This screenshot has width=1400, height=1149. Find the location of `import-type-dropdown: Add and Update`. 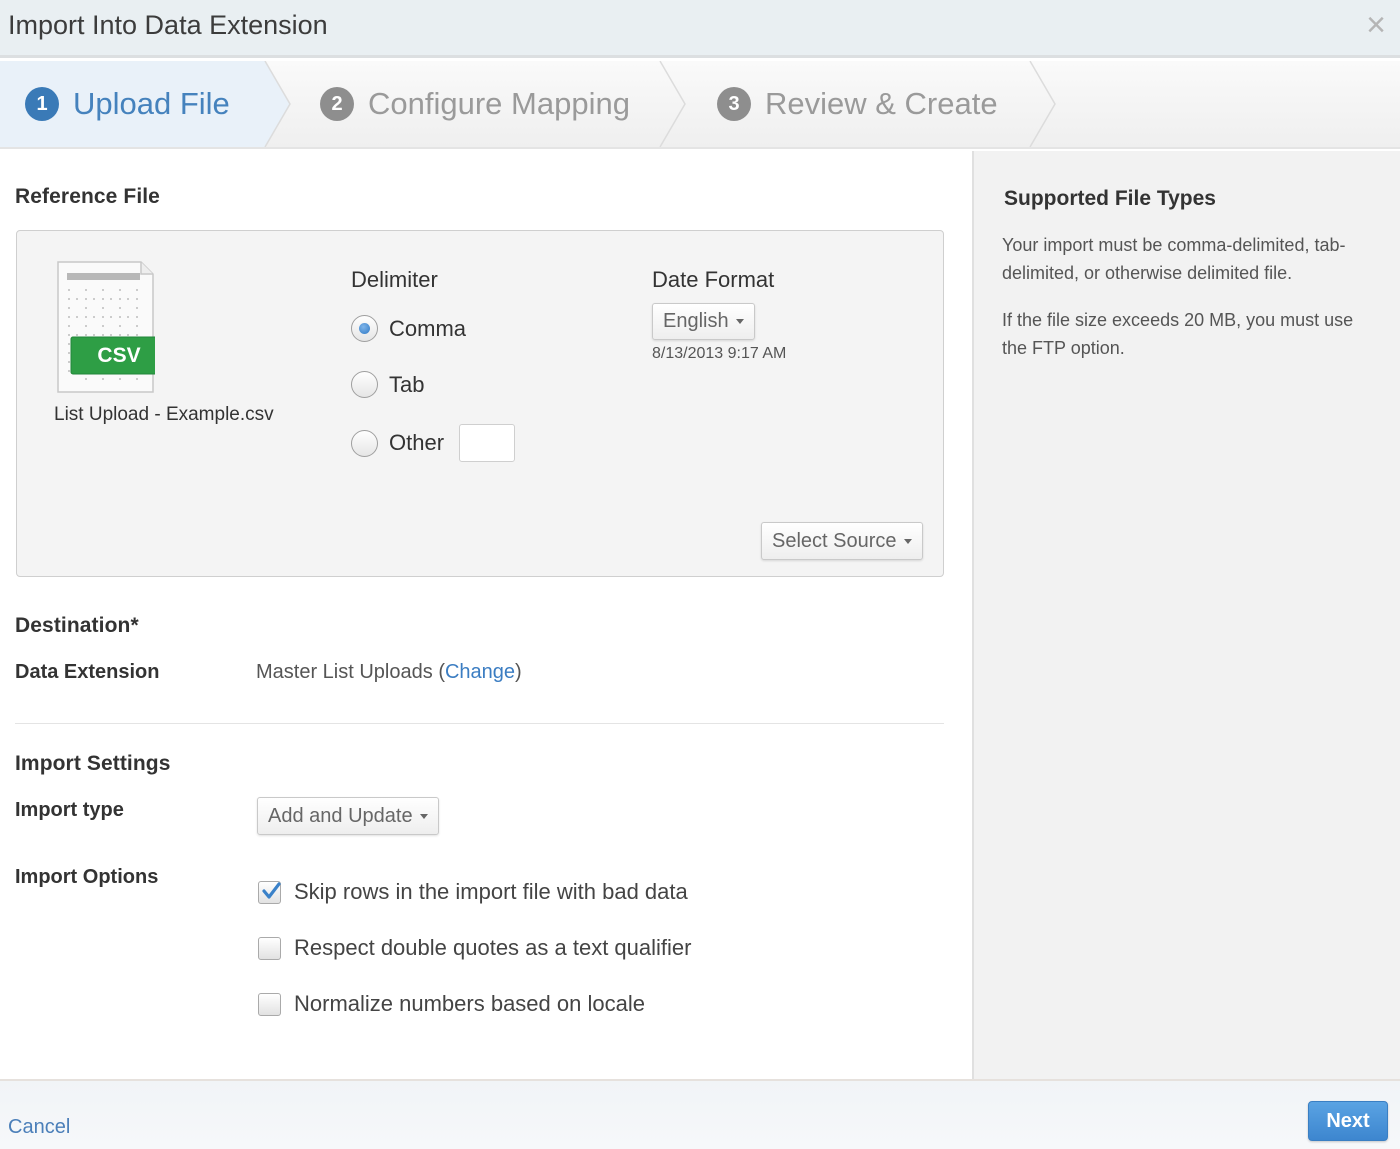

import-type-dropdown: Add and Update is located at coordinates (348, 816).